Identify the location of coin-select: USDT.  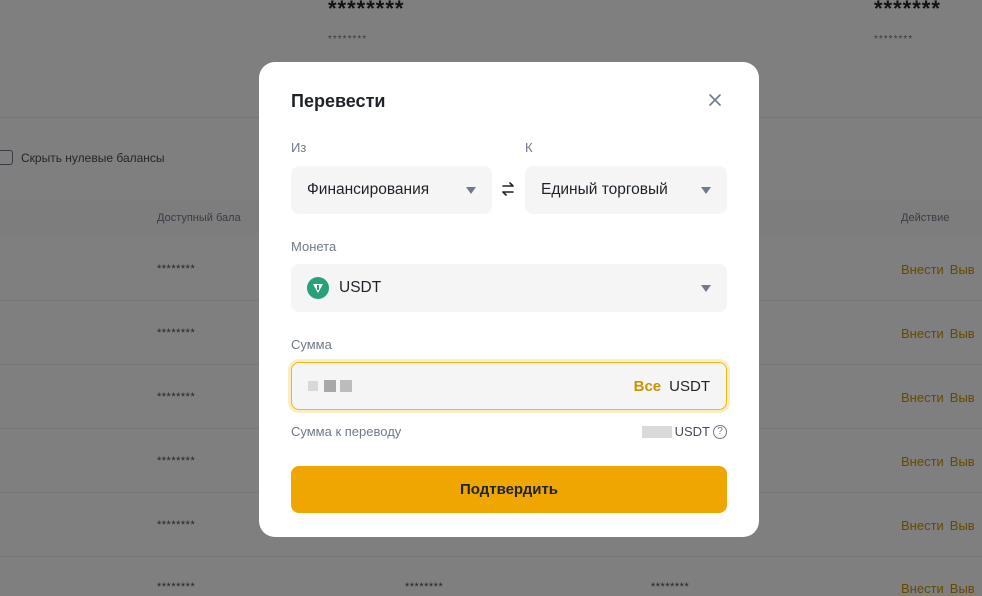
(509, 288).